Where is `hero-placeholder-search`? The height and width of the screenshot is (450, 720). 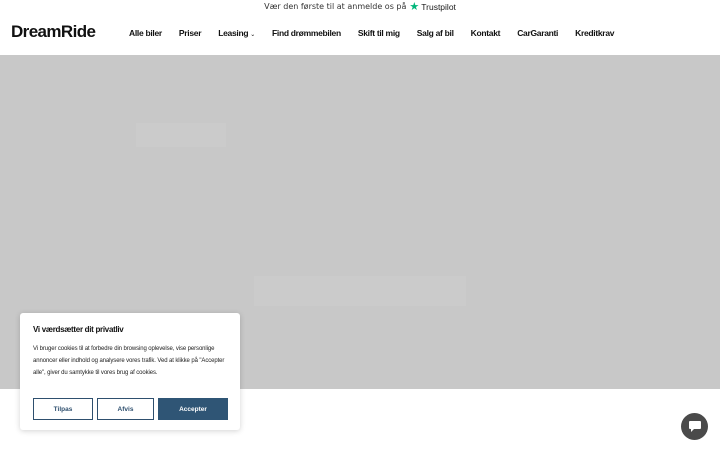
hero-placeholder-search is located at coordinates (360, 291).